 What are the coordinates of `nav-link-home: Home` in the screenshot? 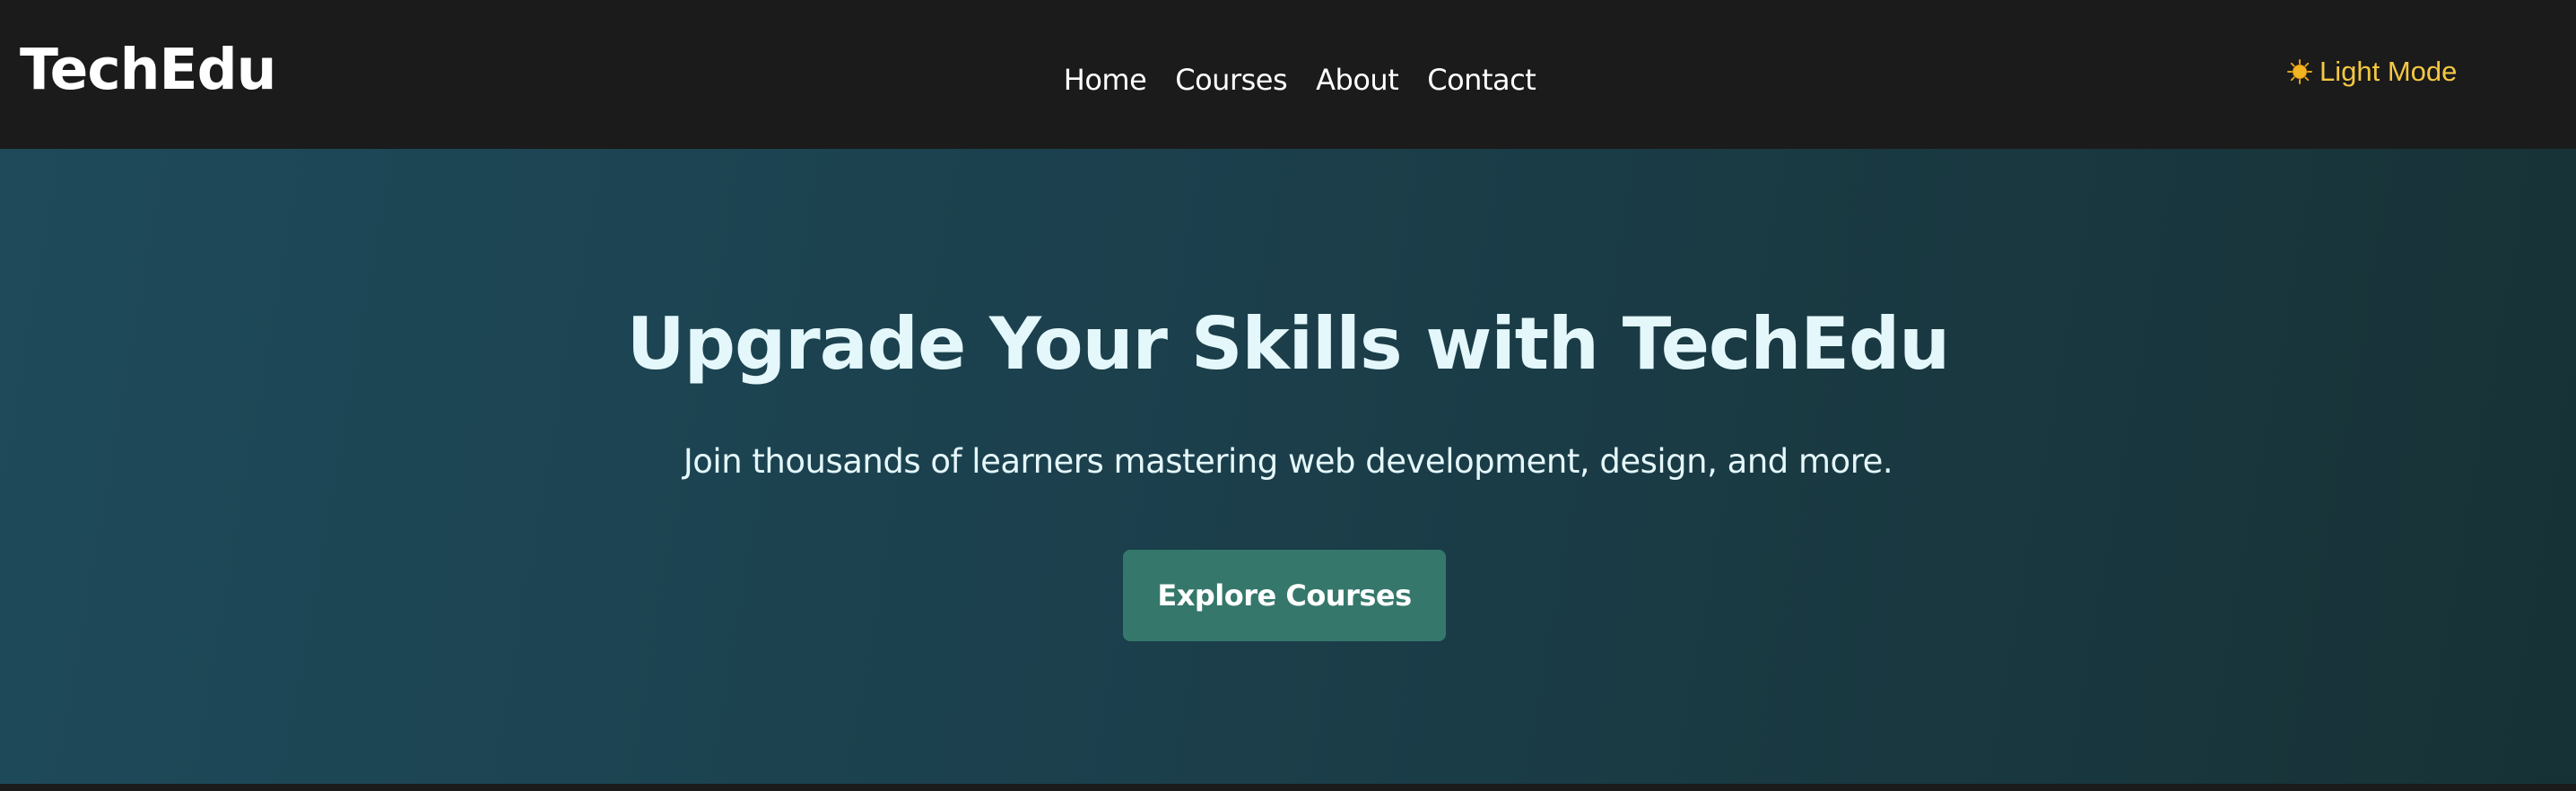 It's located at (1105, 79).